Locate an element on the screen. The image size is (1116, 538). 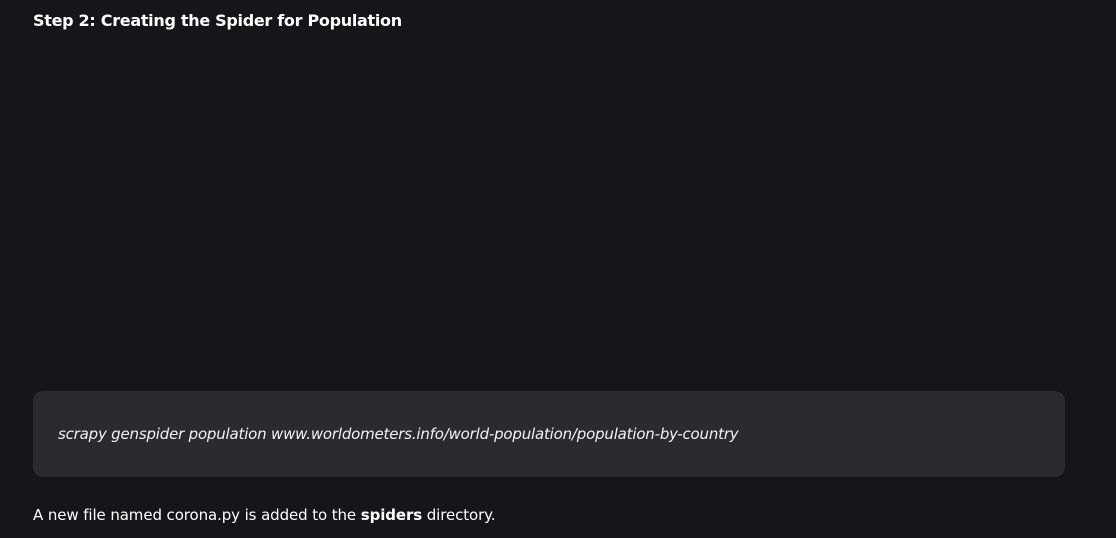
description-text-after: directory. is located at coordinates (459, 515).